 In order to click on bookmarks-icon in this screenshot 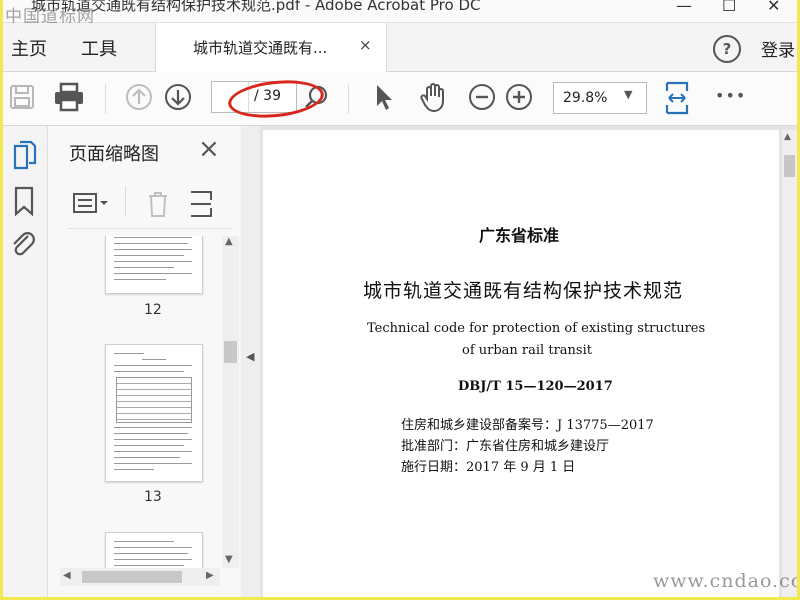, I will do `click(24, 201)`.